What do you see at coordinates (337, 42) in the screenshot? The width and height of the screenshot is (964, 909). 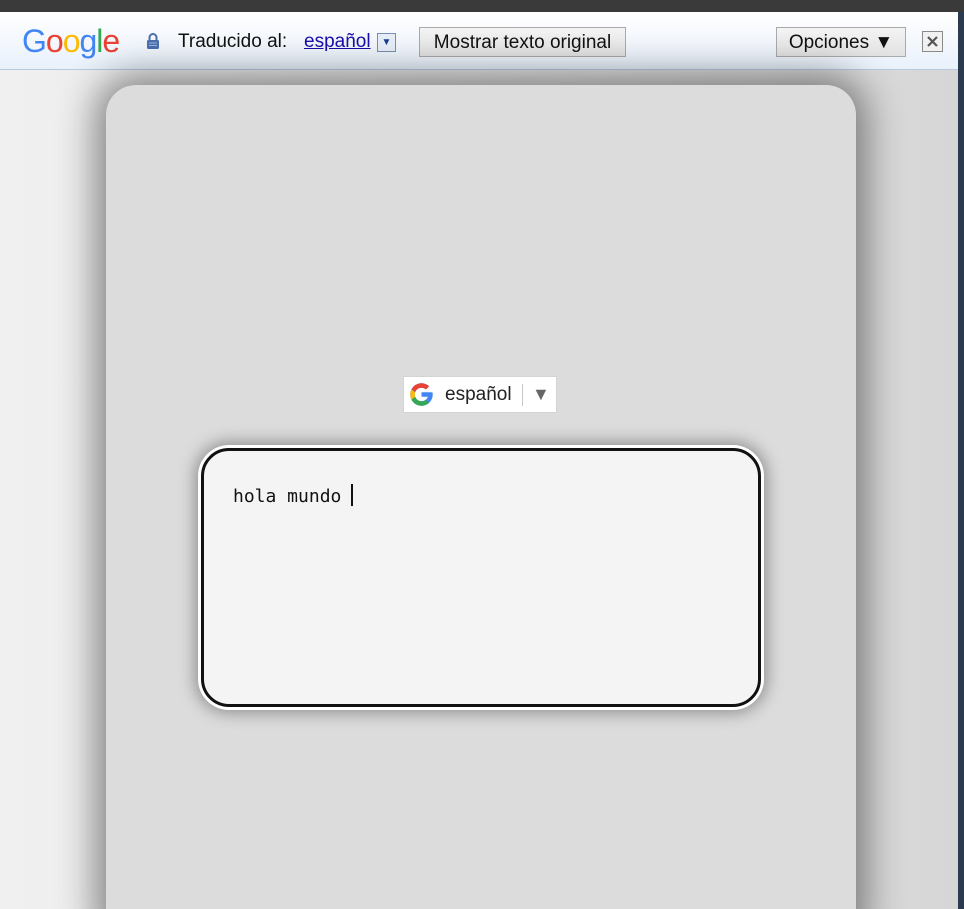 I see `language-link: español` at bounding box center [337, 42].